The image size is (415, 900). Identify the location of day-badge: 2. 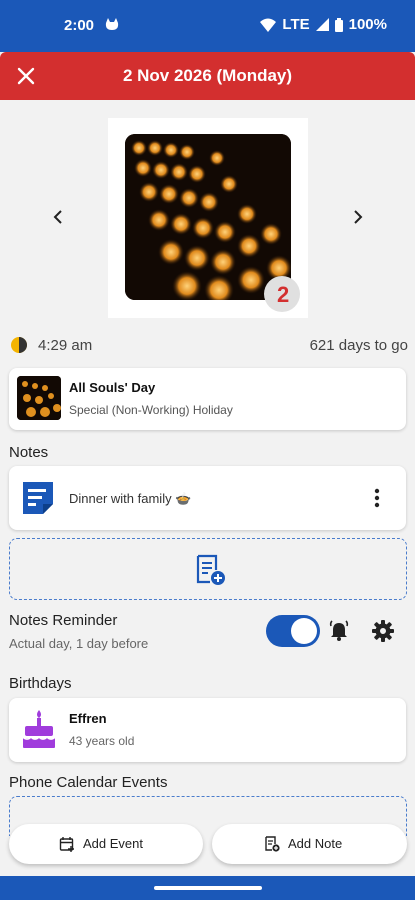
(282, 294).